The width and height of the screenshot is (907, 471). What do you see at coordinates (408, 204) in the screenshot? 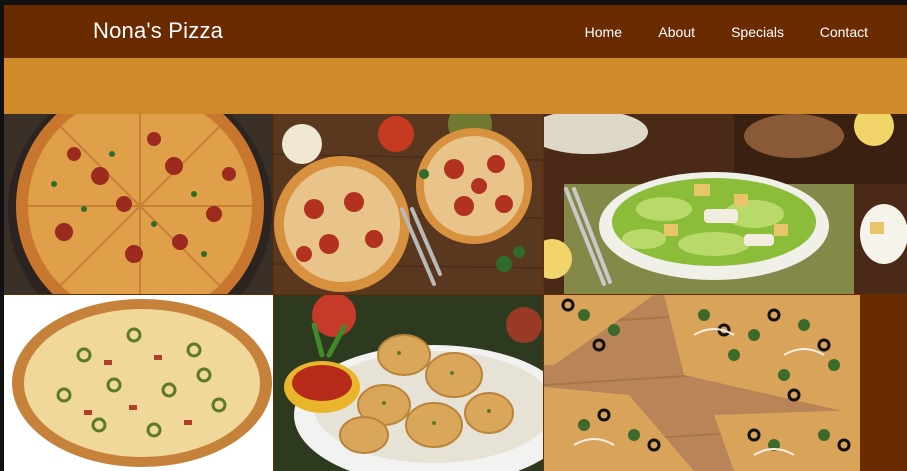
I see `gallery-image-pizzas-table` at bounding box center [408, 204].